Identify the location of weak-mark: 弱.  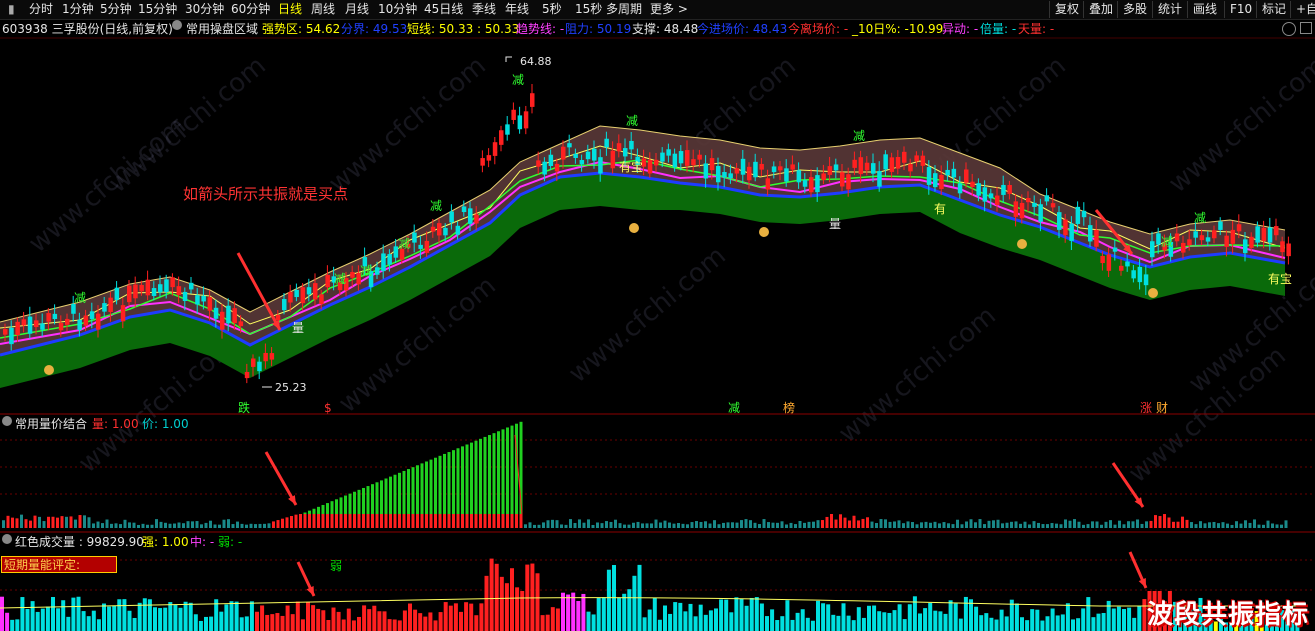
(336, 566).